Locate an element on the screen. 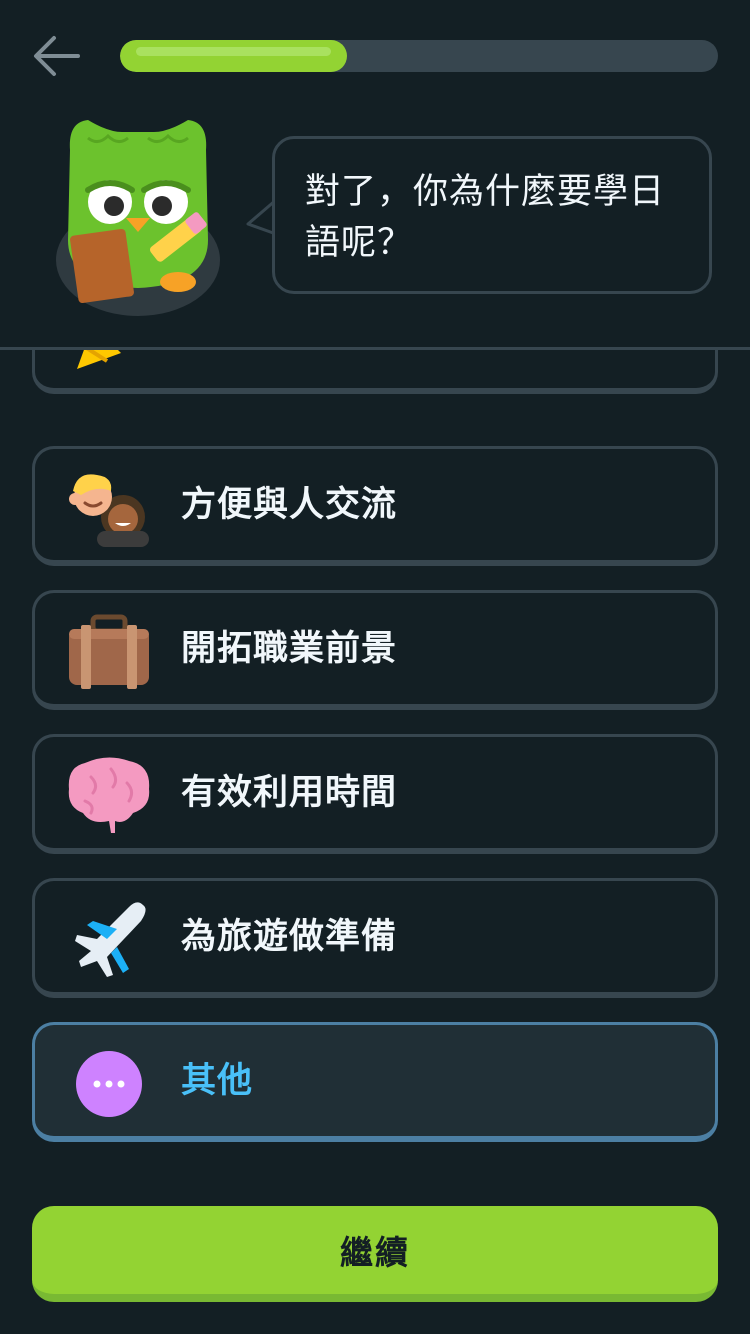 The height and width of the screenshot is (1334, 750). progress-fill is located at coordinates (234, 56).